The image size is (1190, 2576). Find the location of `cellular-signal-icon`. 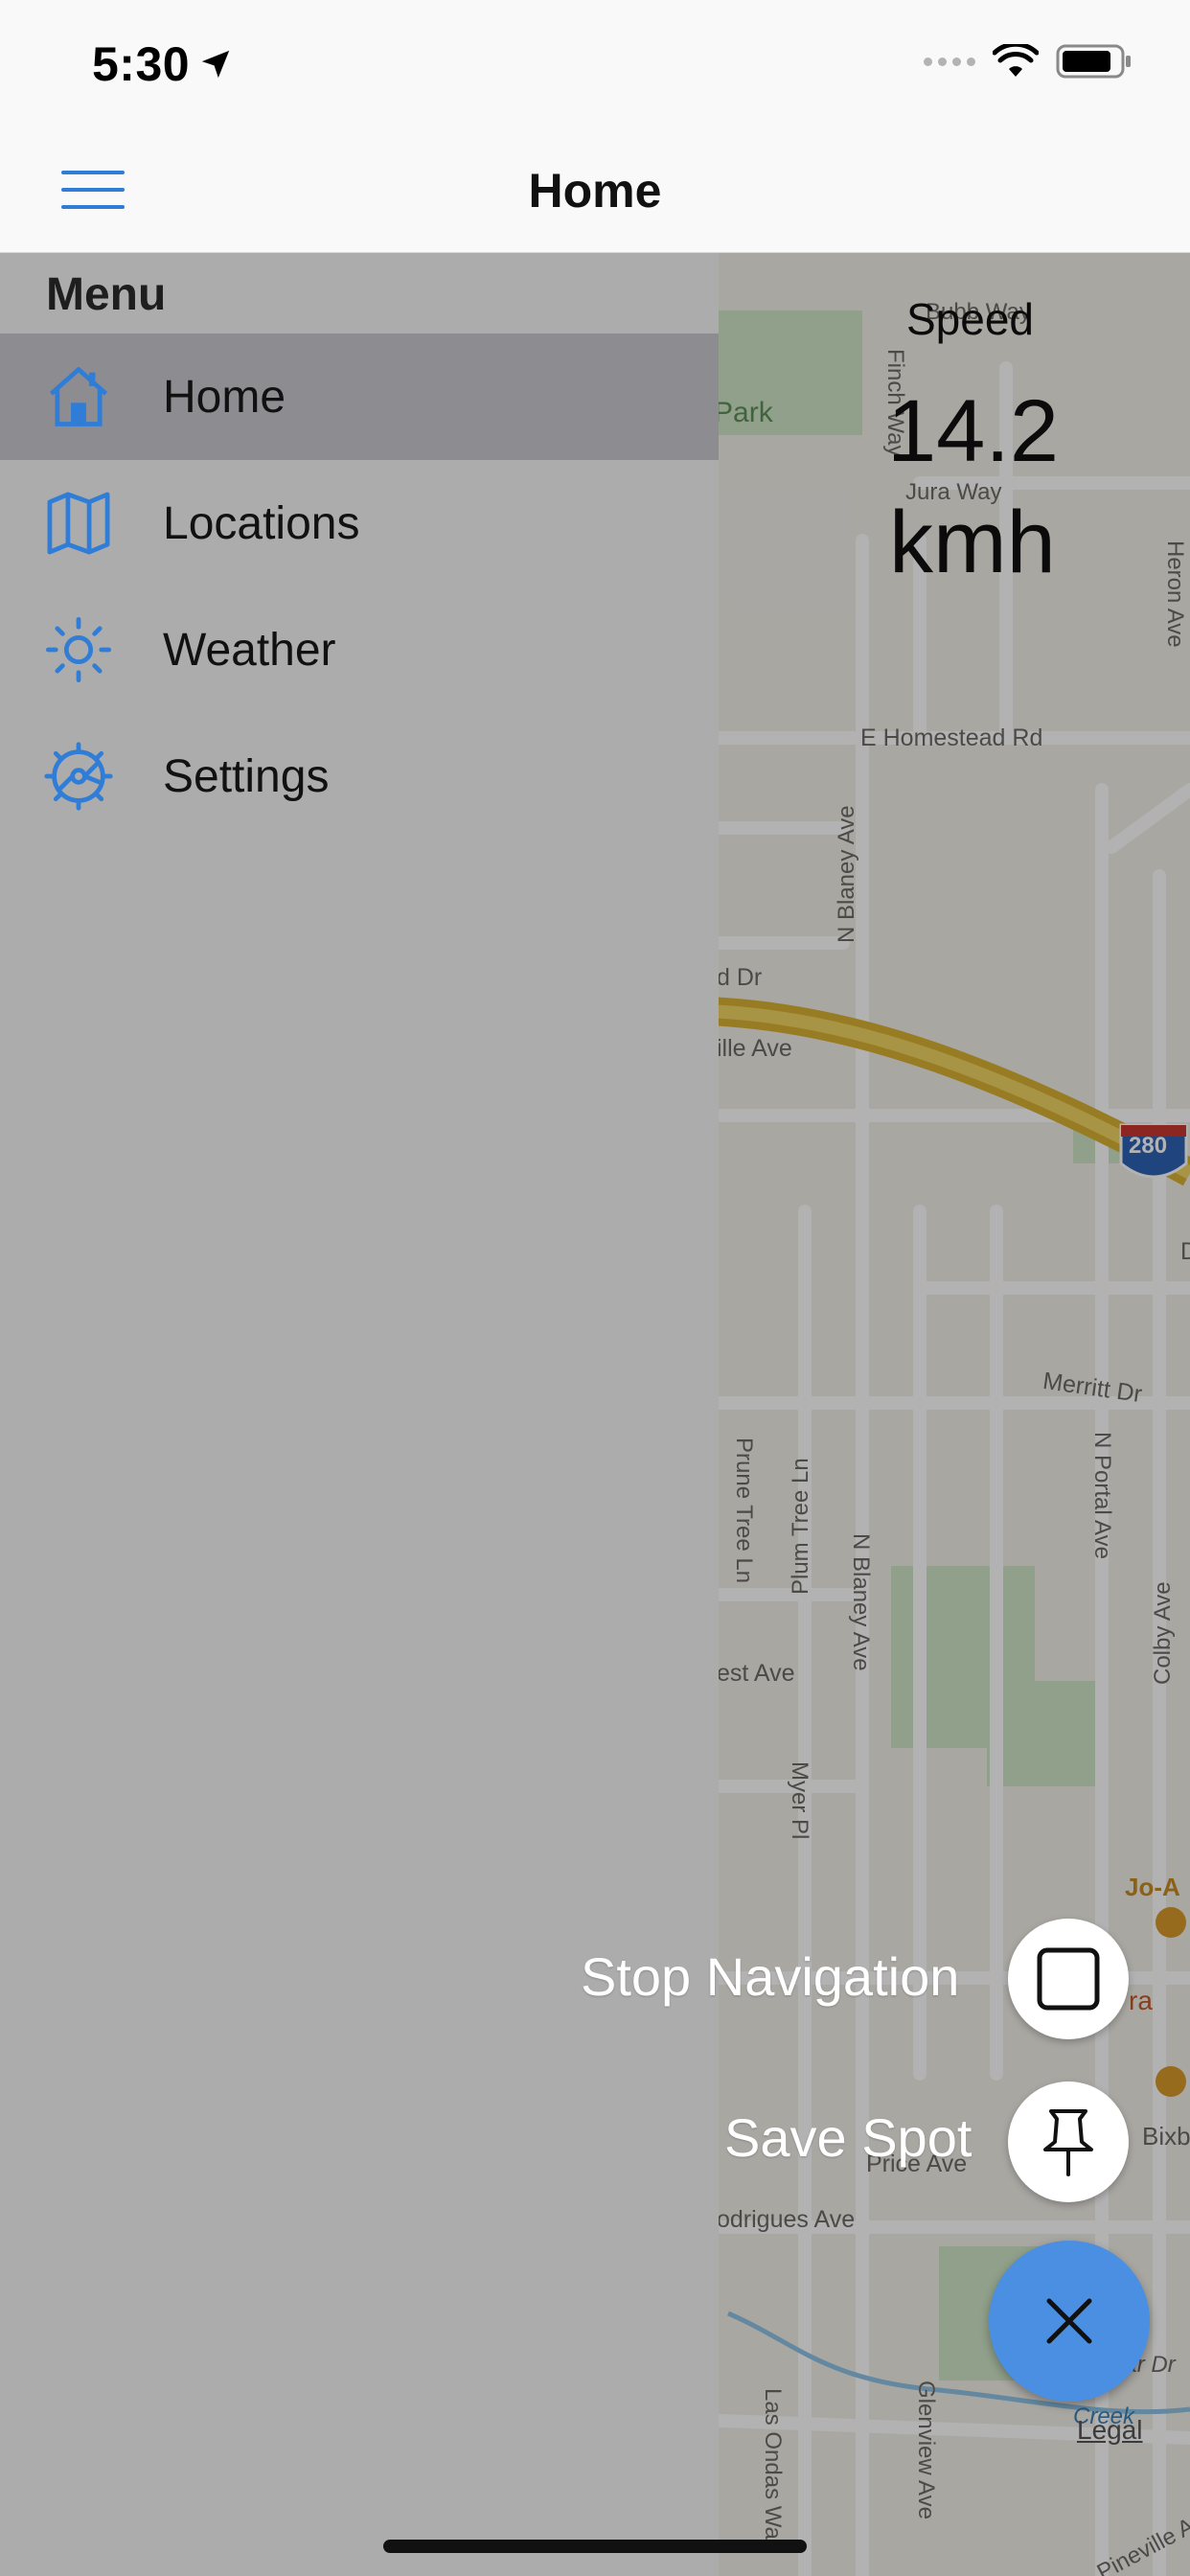

cellular-signal-icon is located at coordinates (950, 62).